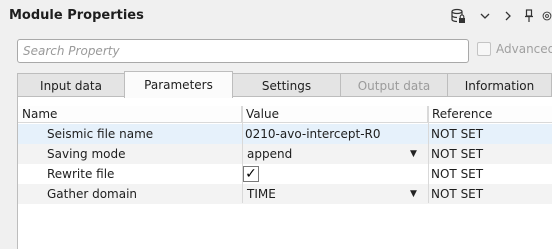 This screenshot has height=249, width=552. Describe the element at coordinates (130, 114) in the screenshot. I see `header-name: Name` at that location.